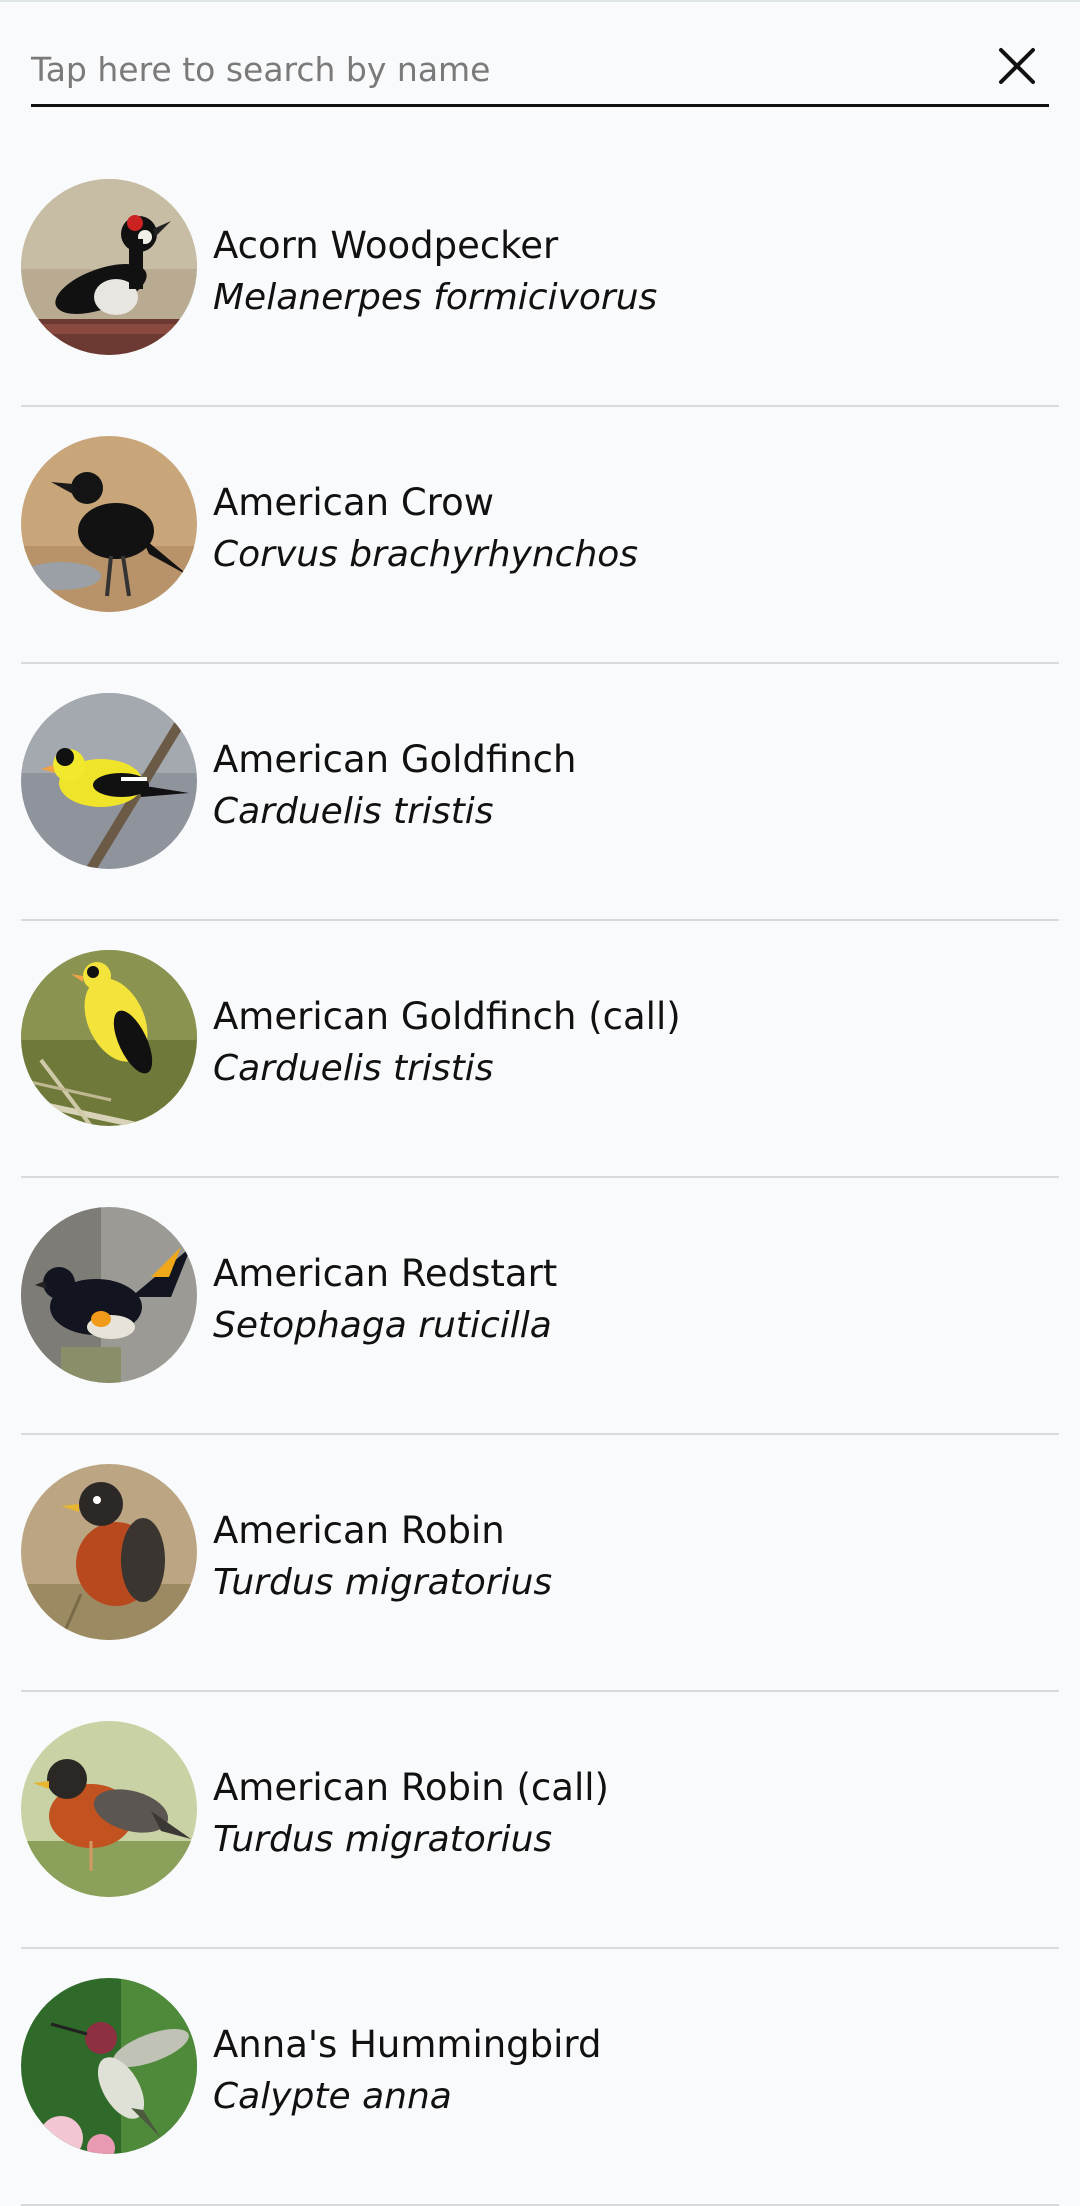  What do you see at coordinates (426, 554) in the screenshot?
I see `bird-scientific-name: Corvus brachyrhynchos` at bounding box center [426, 554].